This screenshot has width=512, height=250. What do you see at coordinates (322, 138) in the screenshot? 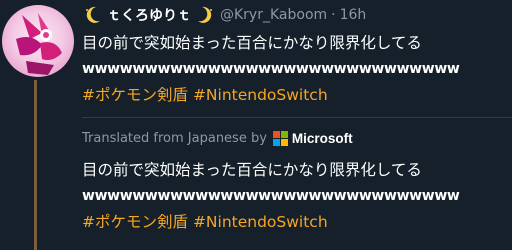
I see `translation-provider: Microsoft` at bounding box center [322, 138].